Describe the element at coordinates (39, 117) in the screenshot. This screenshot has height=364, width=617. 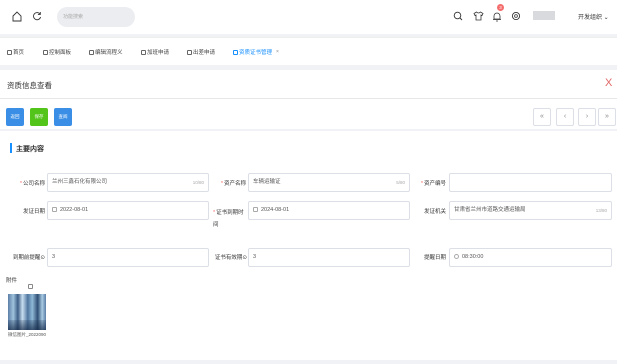
I see `save-button: 保存` at that location.